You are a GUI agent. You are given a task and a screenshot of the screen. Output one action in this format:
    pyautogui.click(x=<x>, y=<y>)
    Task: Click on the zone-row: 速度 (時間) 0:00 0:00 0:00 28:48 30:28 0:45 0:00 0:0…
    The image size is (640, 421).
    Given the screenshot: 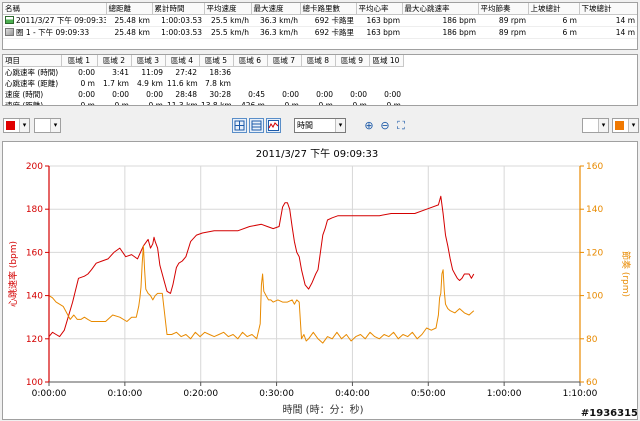 What is the action you would take?
    pyautogui.click(x=203, y=94)
    